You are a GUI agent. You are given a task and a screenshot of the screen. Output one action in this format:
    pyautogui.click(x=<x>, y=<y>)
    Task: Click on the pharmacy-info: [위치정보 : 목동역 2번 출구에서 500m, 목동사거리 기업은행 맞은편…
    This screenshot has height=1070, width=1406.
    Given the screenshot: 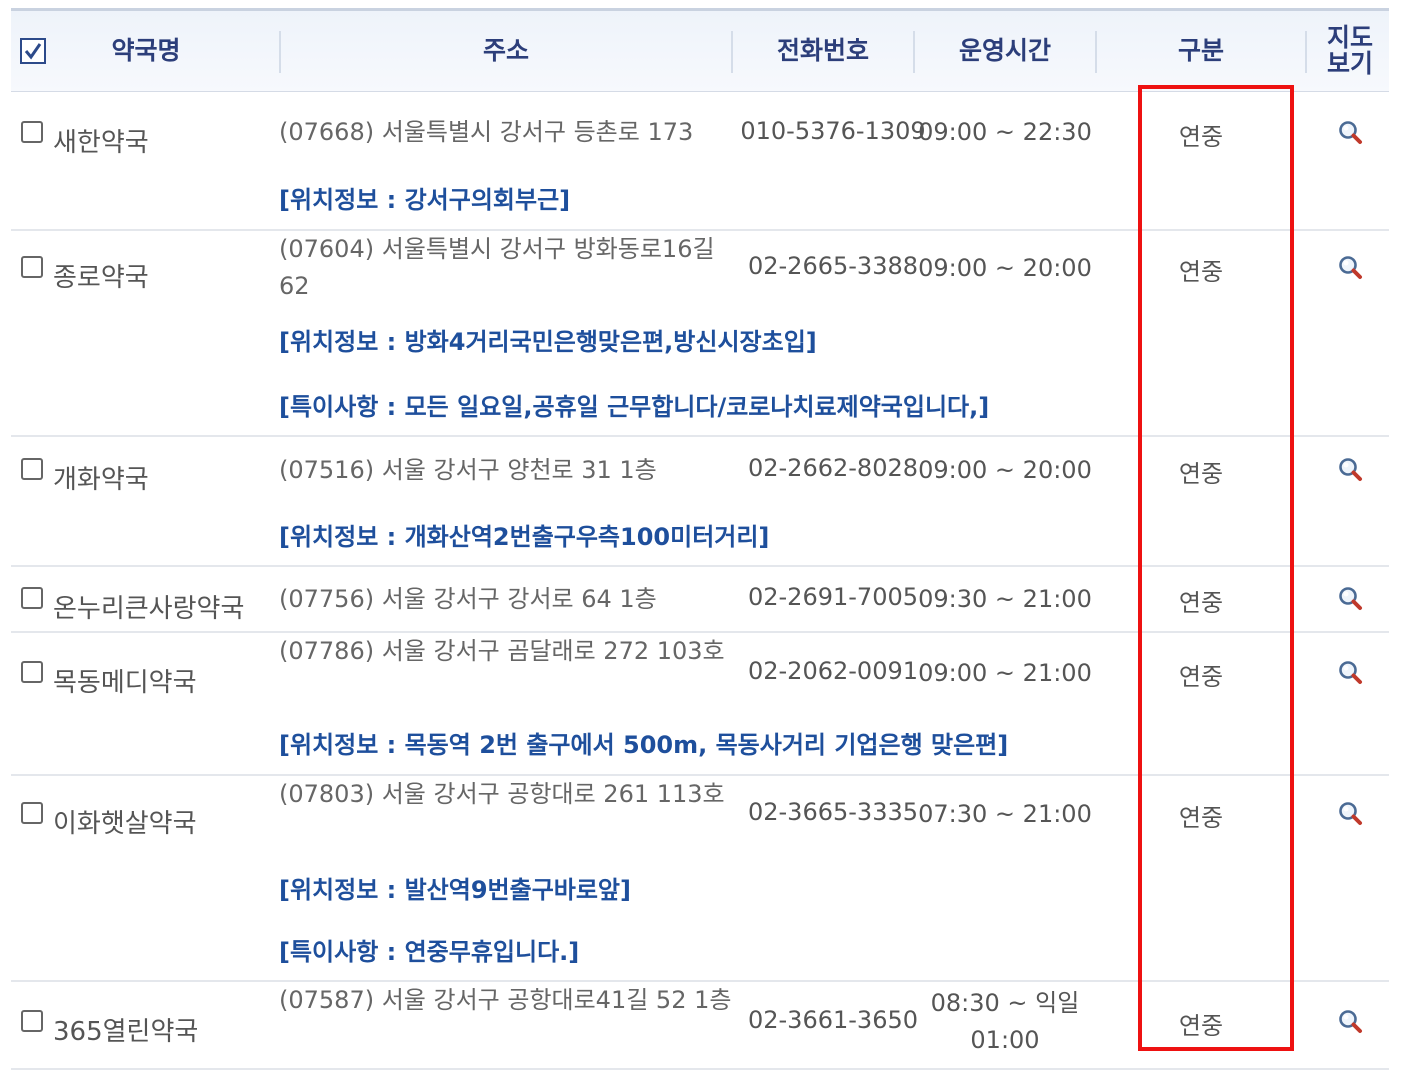 What is the action you would take?
    pyautogui.click(x=644, y=745)
    